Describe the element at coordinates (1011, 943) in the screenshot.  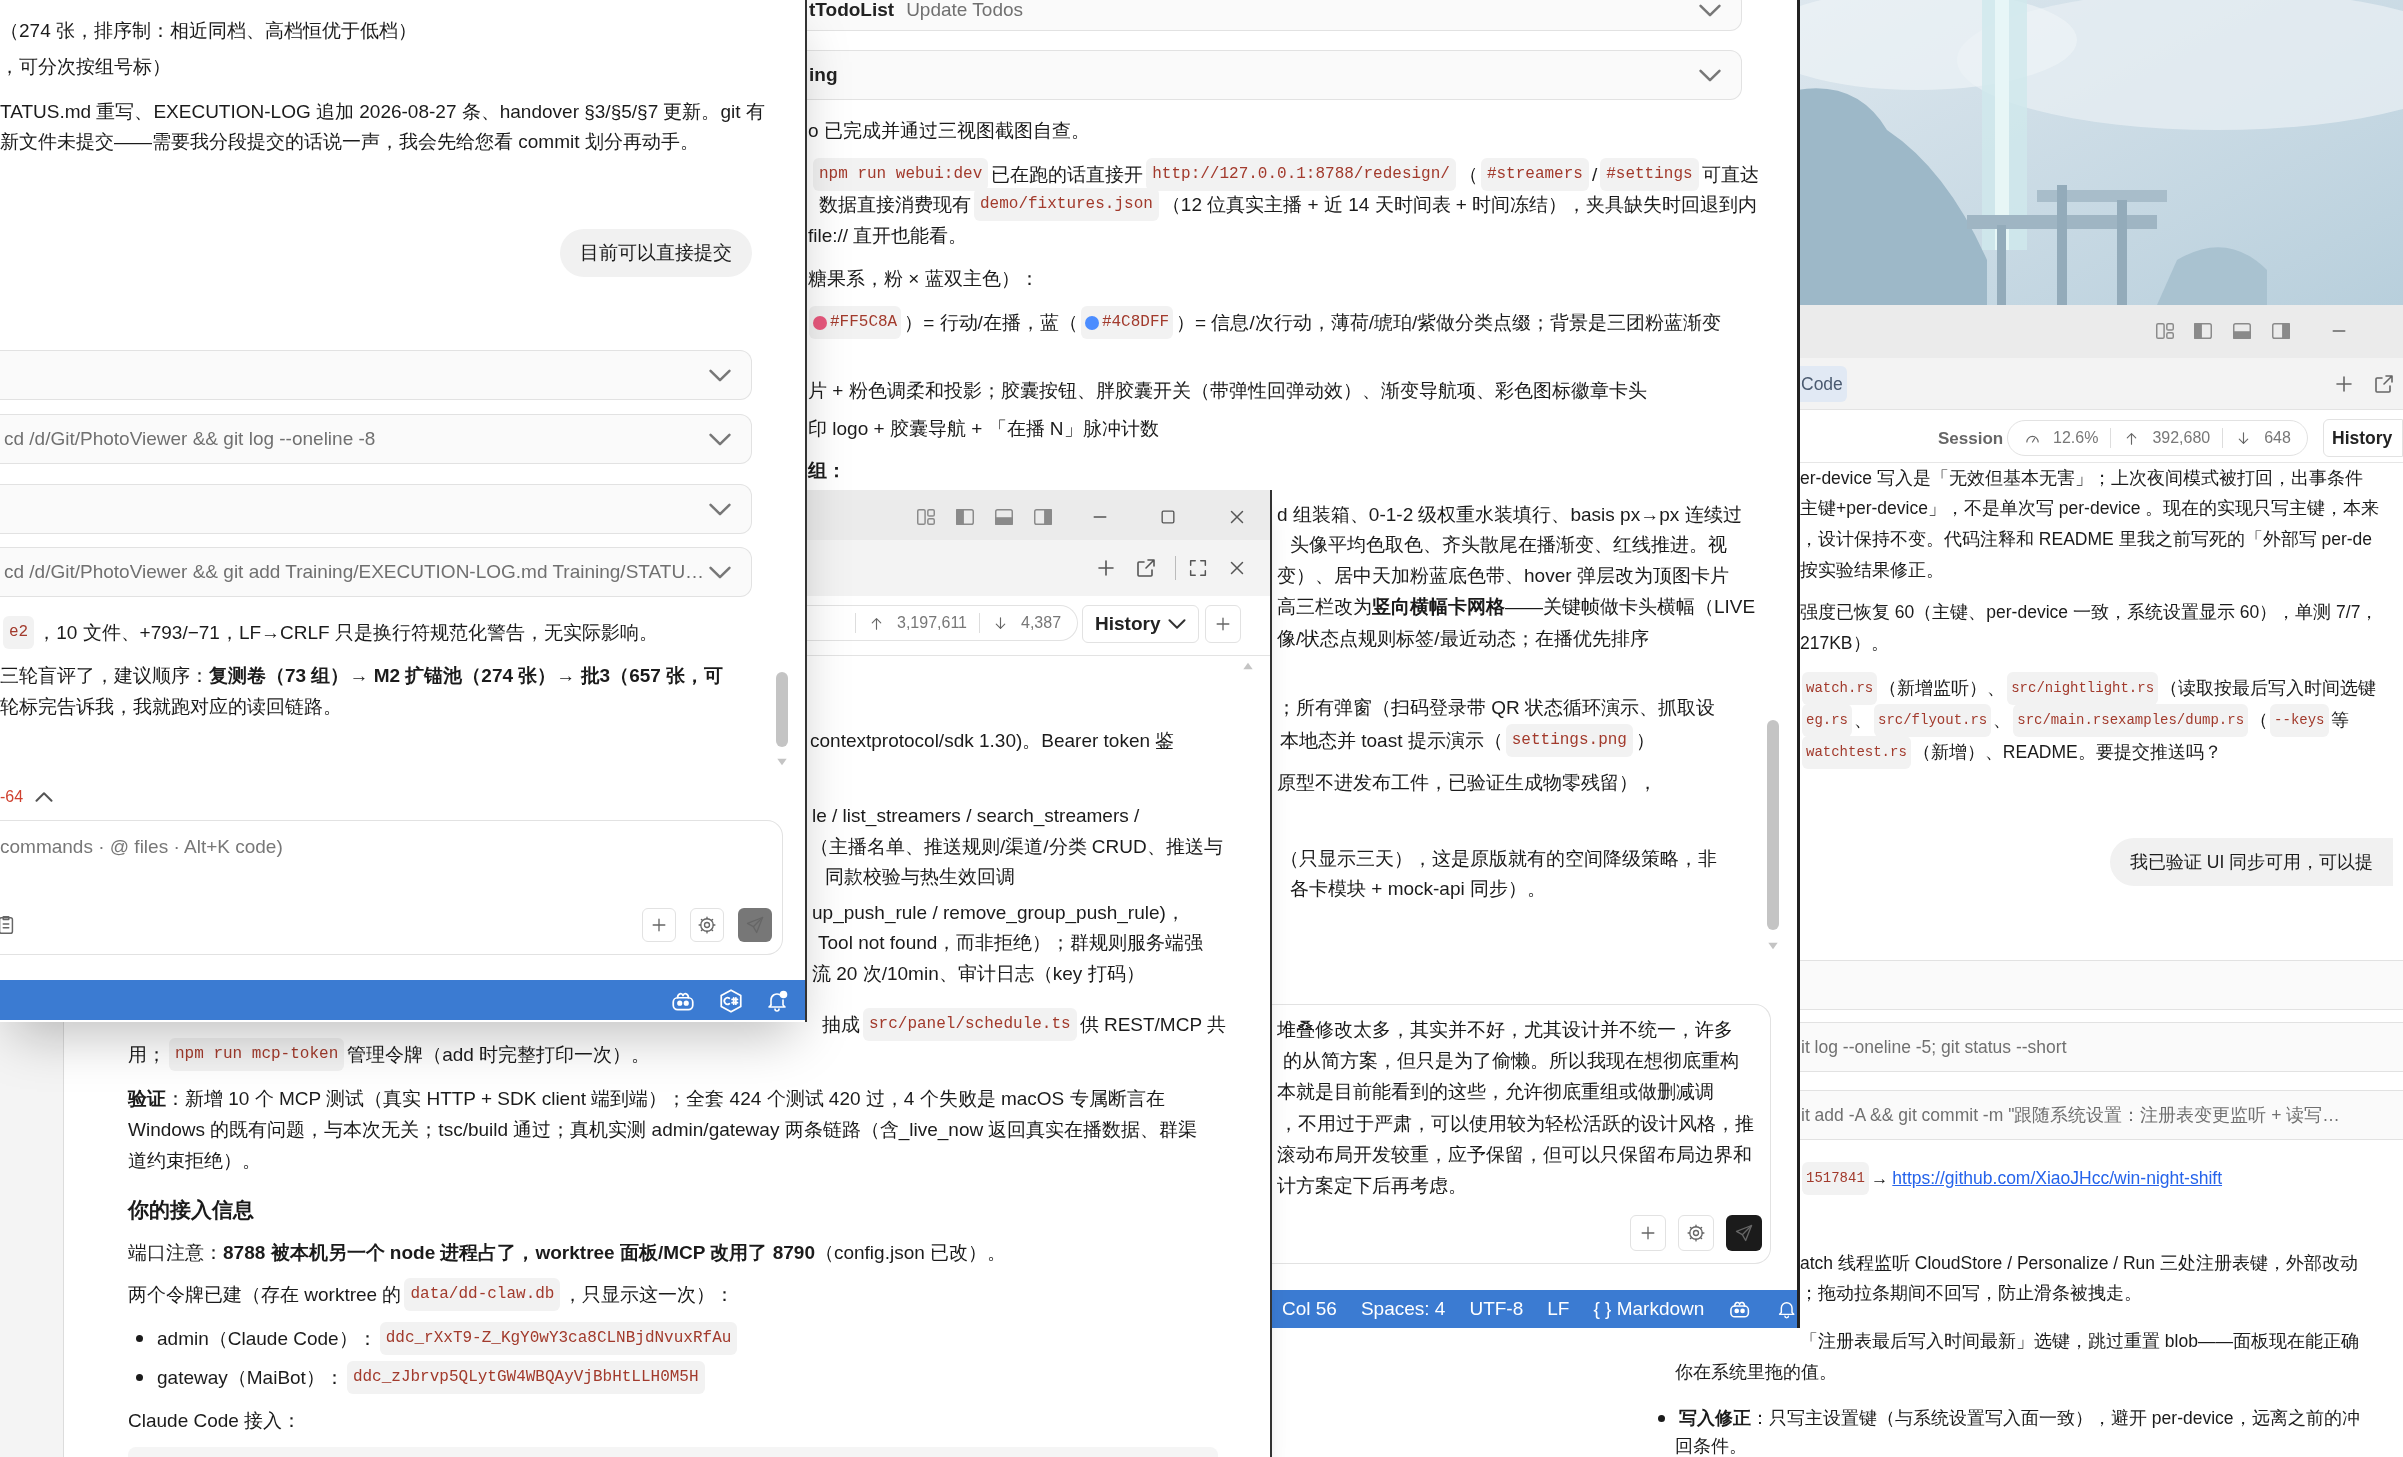
I see `message-text: Tool not found，而非拒绝）；群规则服务端强` at that location.